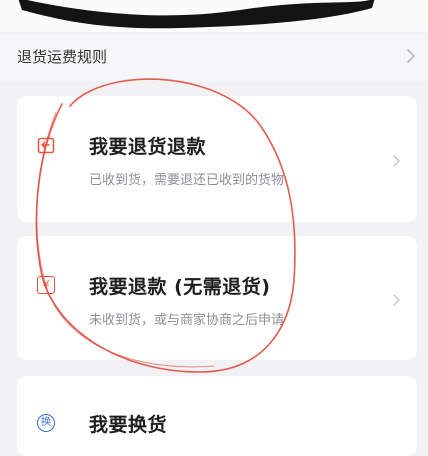  Describe the element at coordinates (46, 145) in the screenshot. I see `return-package-icon` at that location.